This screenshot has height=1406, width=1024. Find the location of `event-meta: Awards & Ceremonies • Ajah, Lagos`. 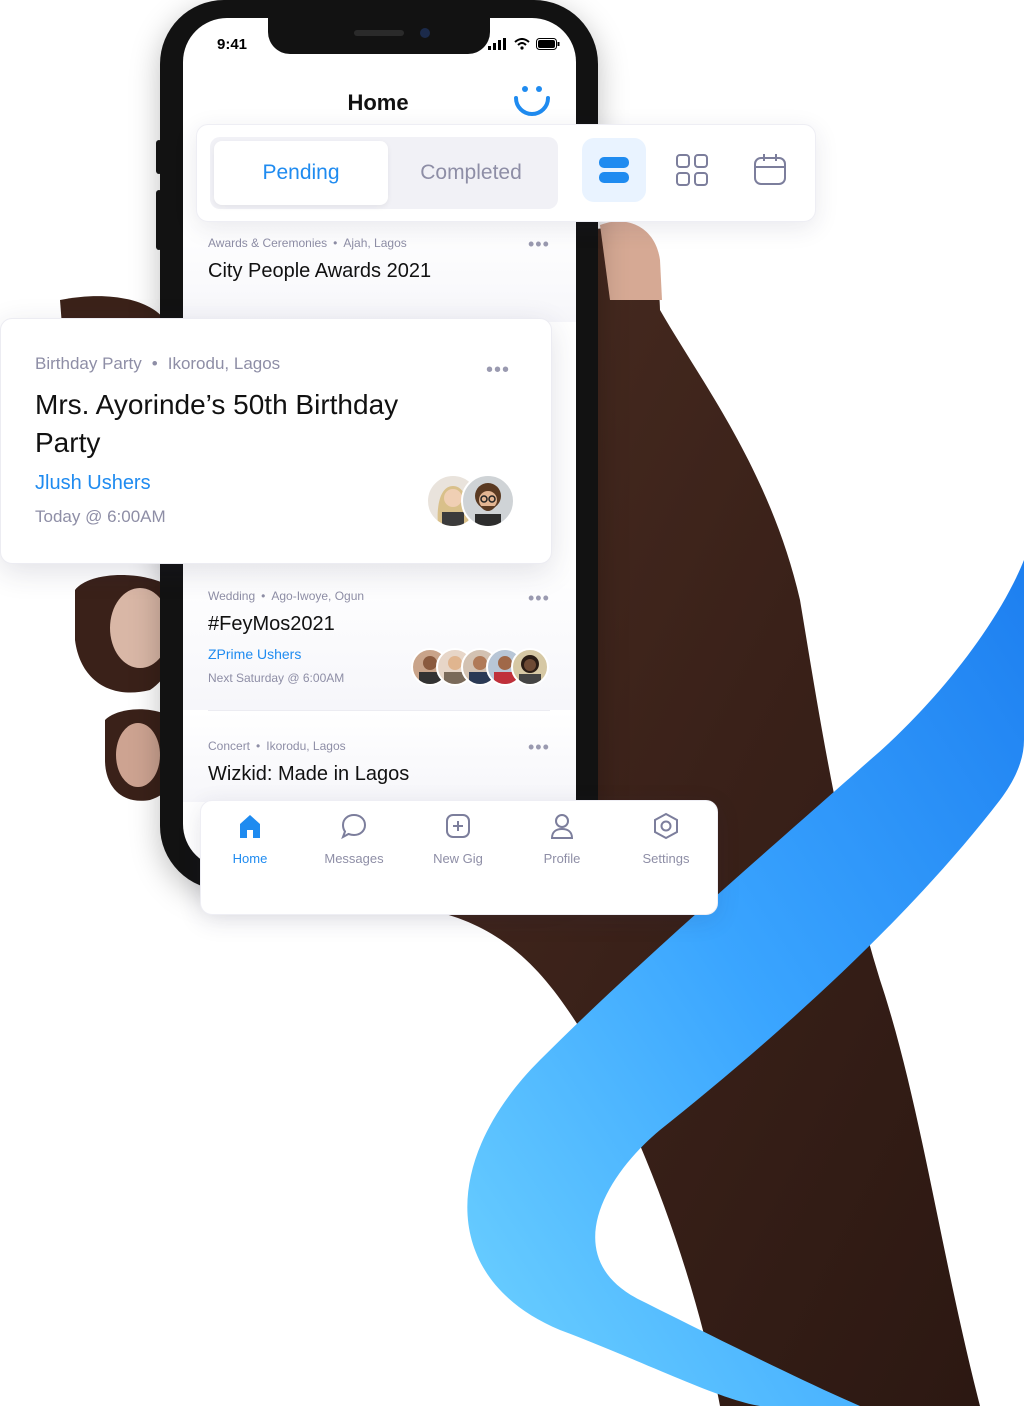

event-meta: Awards & Ceremonies • Ajah, Lagos is located at coordinates (307, 243).